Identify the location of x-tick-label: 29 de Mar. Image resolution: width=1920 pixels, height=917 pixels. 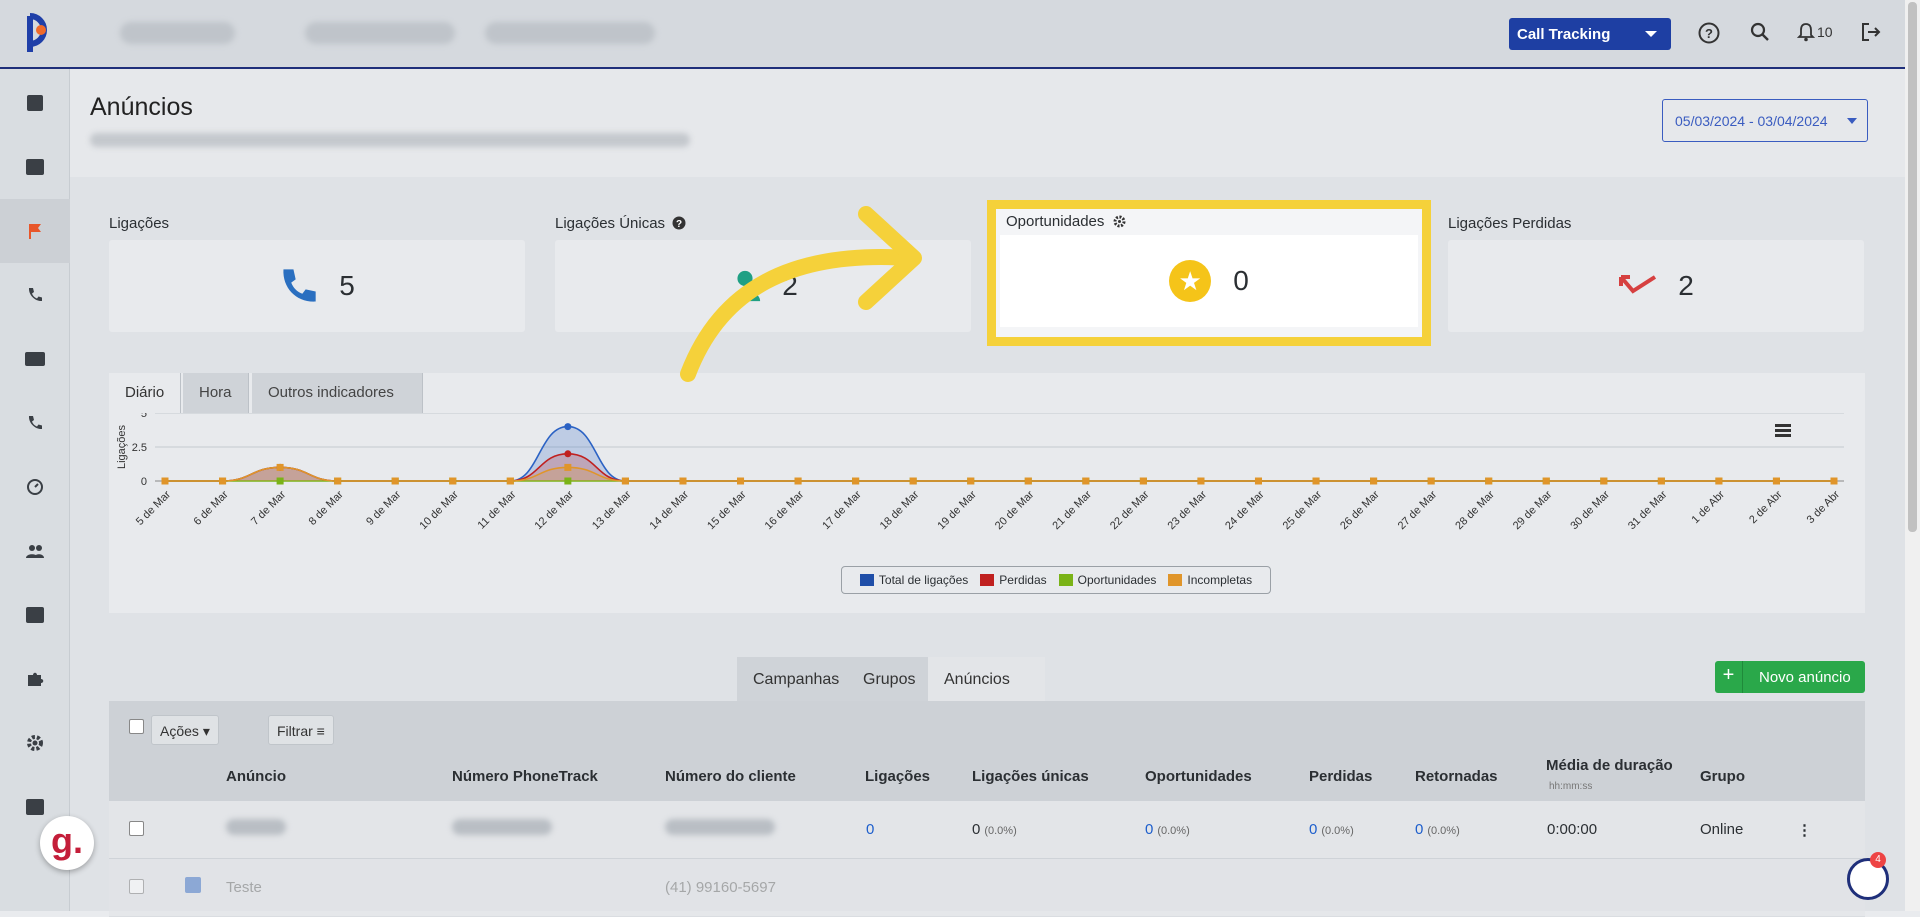
(1533, 510).